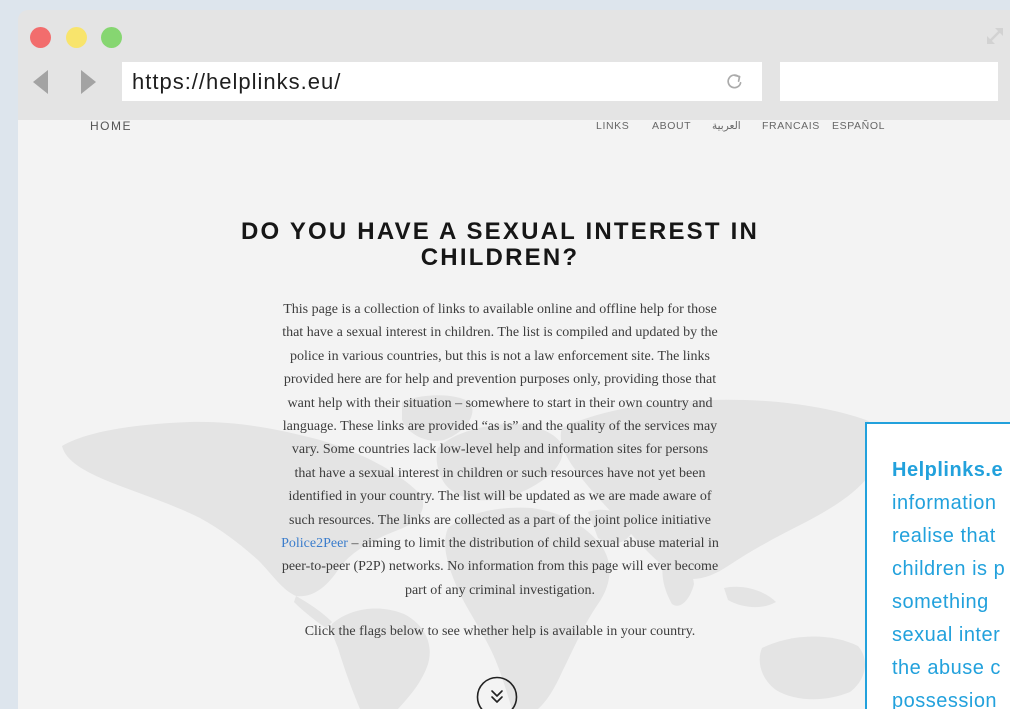 Image resolution: width=1010 pixels, height=709 pixels. What do you see at coordinates (500, 257) in the screenshot?
I see `page-title-line: CHILDREN?` at bounding box center [500, 257].